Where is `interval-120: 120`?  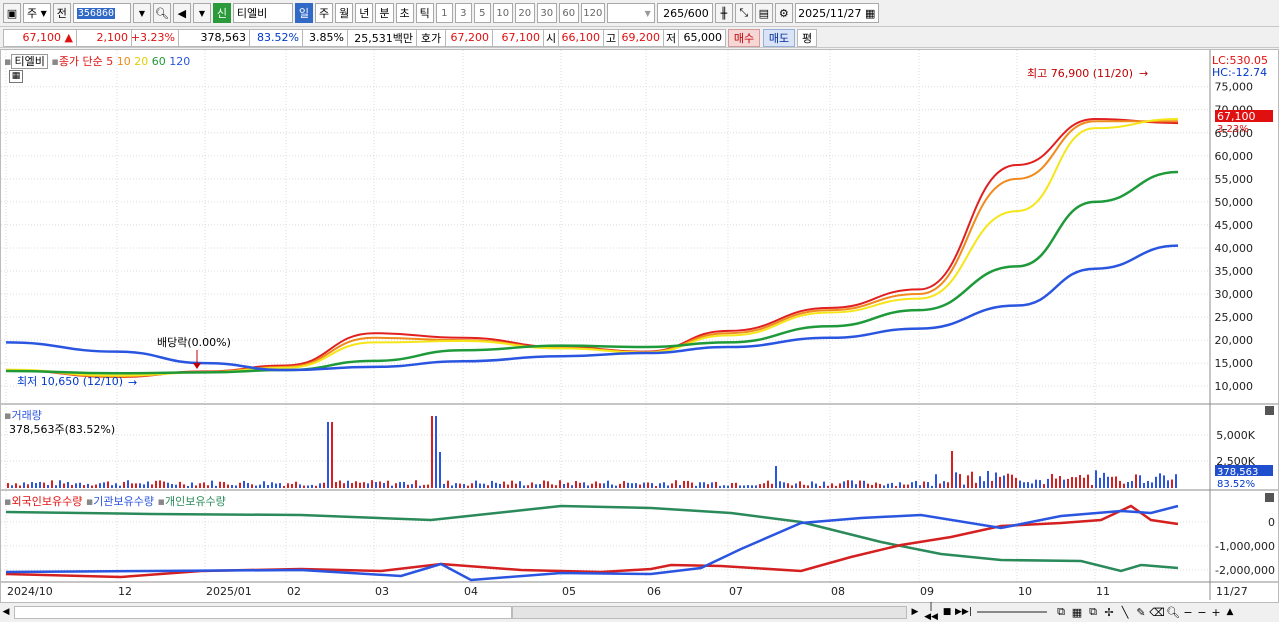
interval-120: 120 is located at coordinates (592, 13).